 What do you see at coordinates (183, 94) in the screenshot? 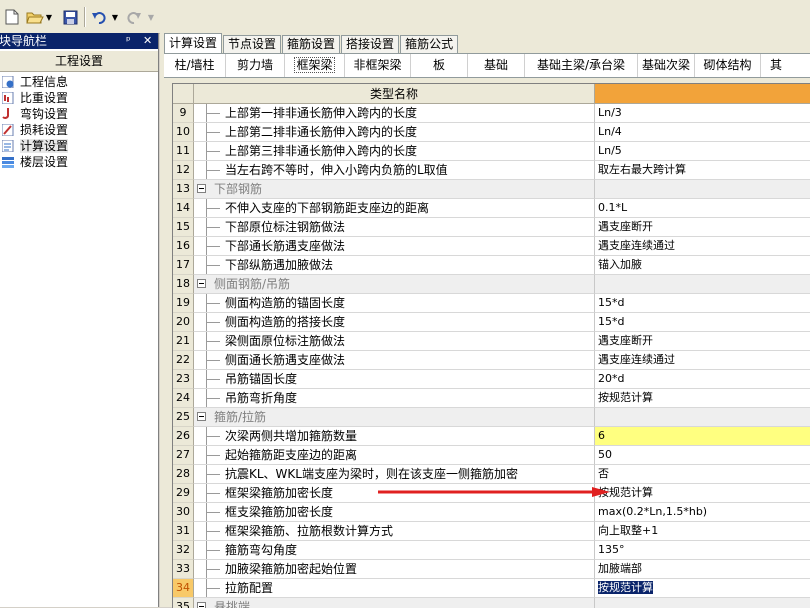
I see `grid-corner` at bounding box center [183, 94].